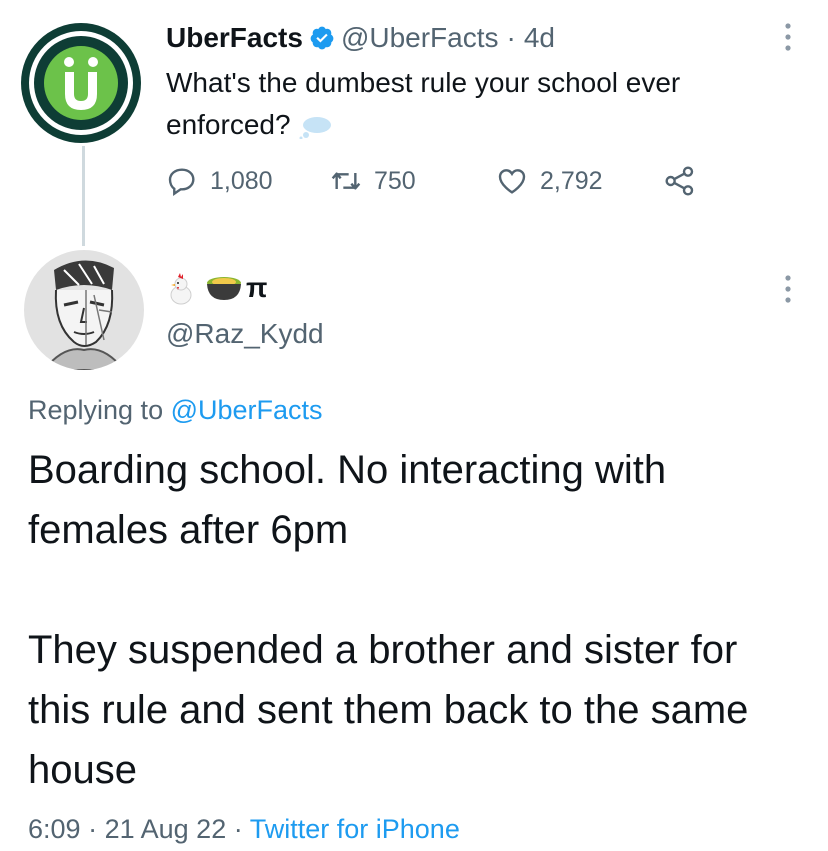  I want to click on like-action: 2,792, so click(549, 181).